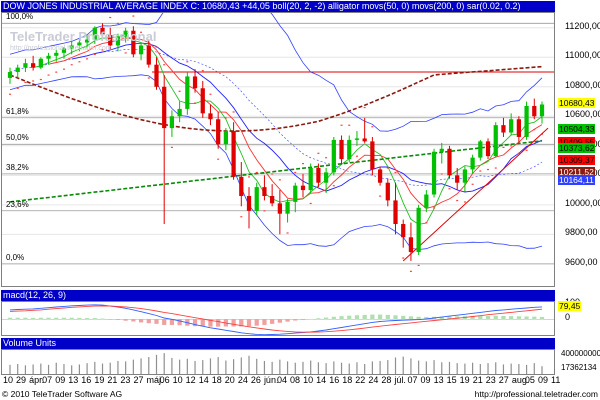 This screenshot has width=600, height=400. I want to click on price-tick-label: 10000,00, so click(582, 202).